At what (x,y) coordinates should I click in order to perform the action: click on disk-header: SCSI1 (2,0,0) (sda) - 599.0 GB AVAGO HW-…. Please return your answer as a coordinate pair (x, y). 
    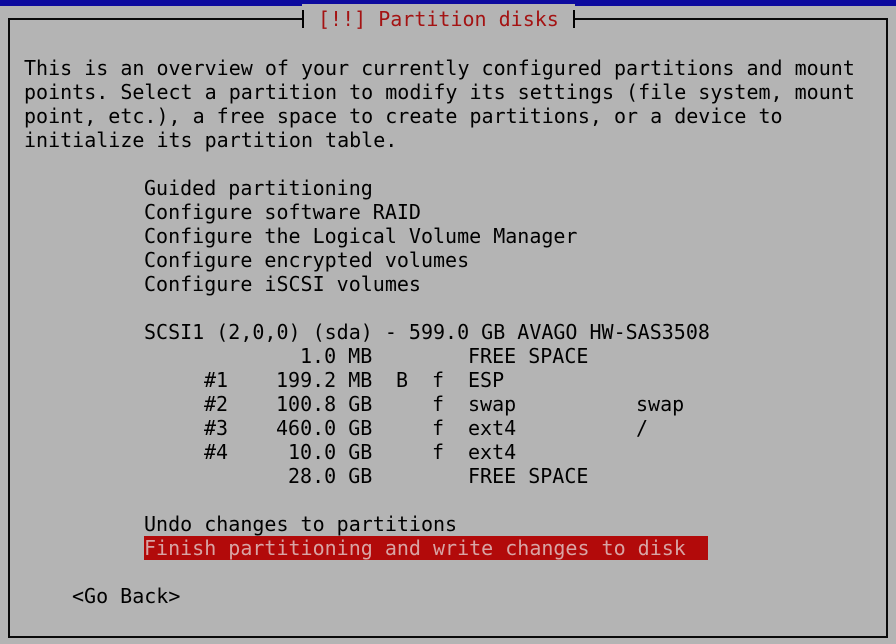
    Looking at the image, I should click on (427, 332).